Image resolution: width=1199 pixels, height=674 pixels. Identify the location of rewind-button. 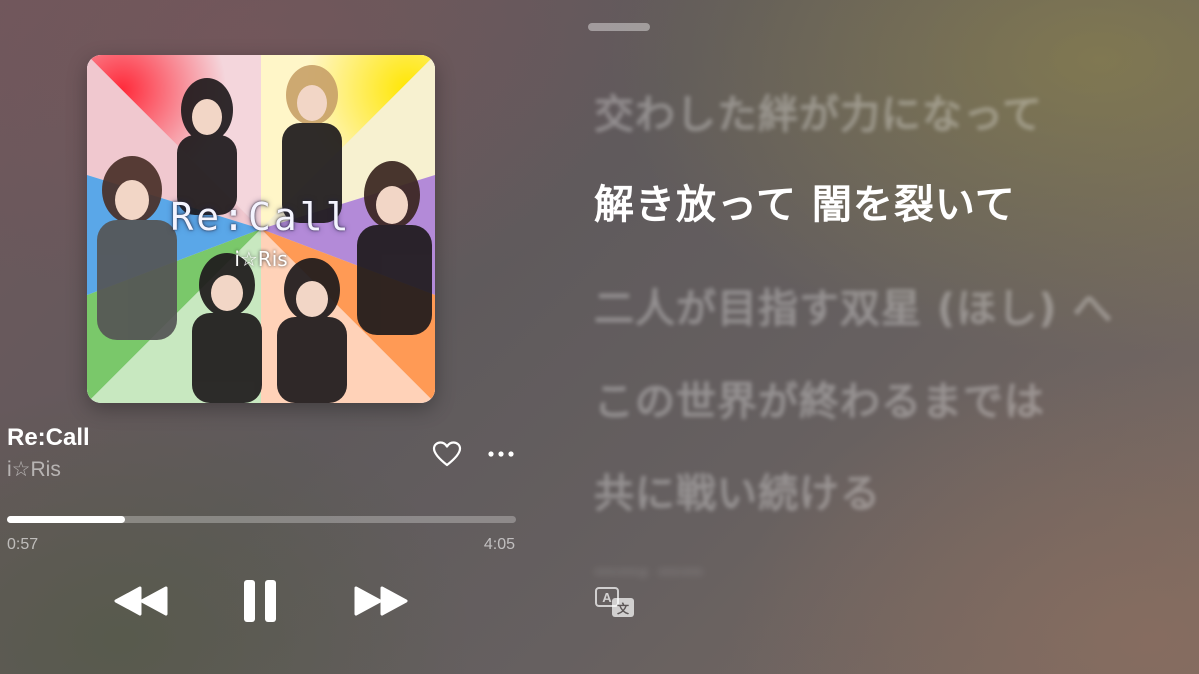
(141, 601).